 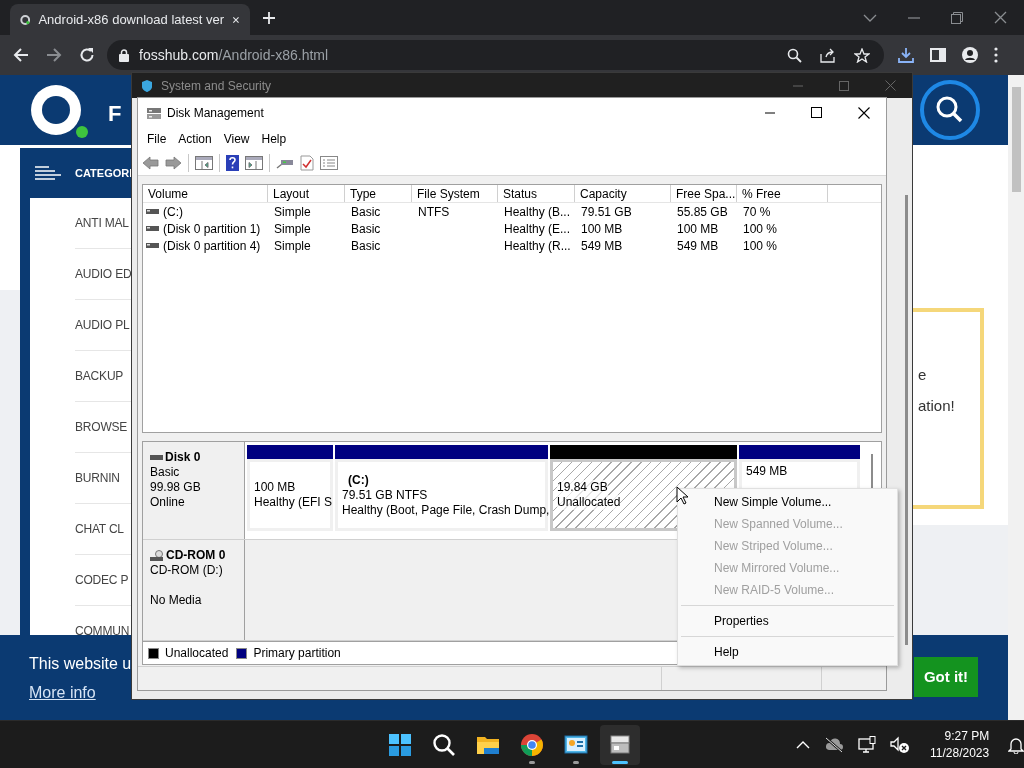 I want to click on partition-size: 19.84 GB, so click(x=582, y=487).